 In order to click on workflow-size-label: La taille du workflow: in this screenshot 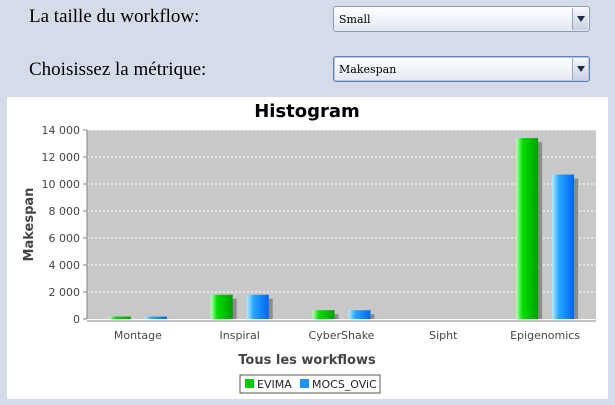, I will do `click(114, 16)`.